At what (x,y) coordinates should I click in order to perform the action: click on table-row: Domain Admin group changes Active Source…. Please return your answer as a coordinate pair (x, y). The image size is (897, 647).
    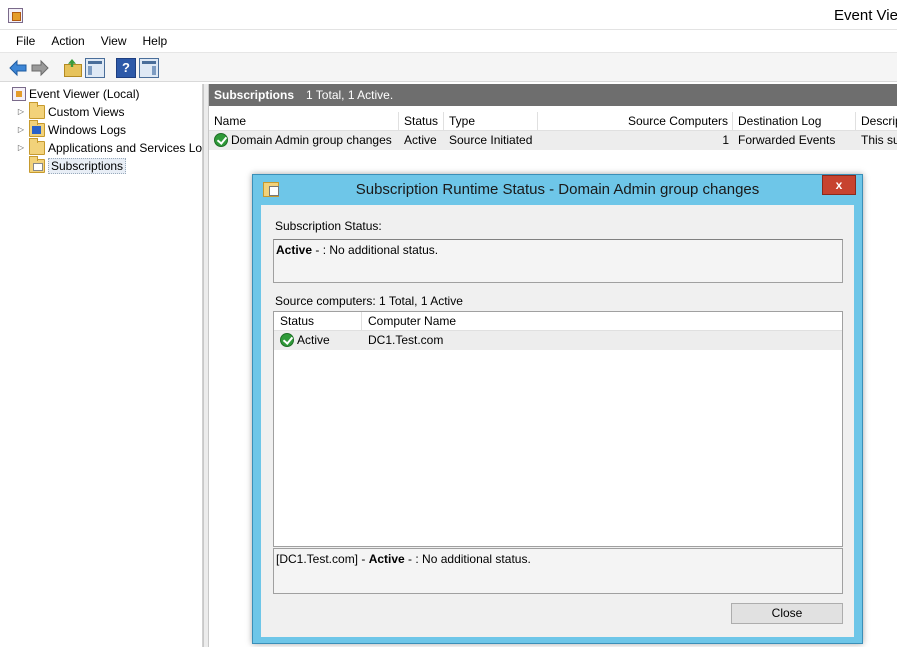
    Looking at the image, I should click on (553, 140).